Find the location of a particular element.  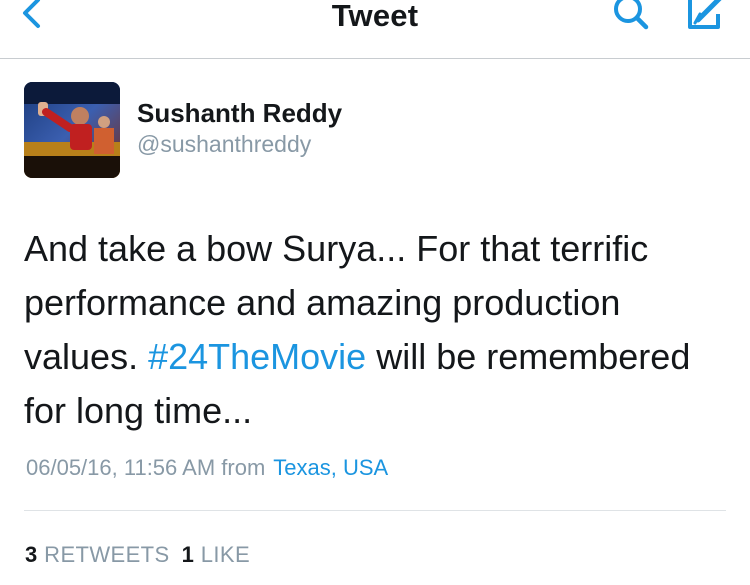

timestamp: 06/05/16, 11:56 AM from is located at coordinates (146, 467).